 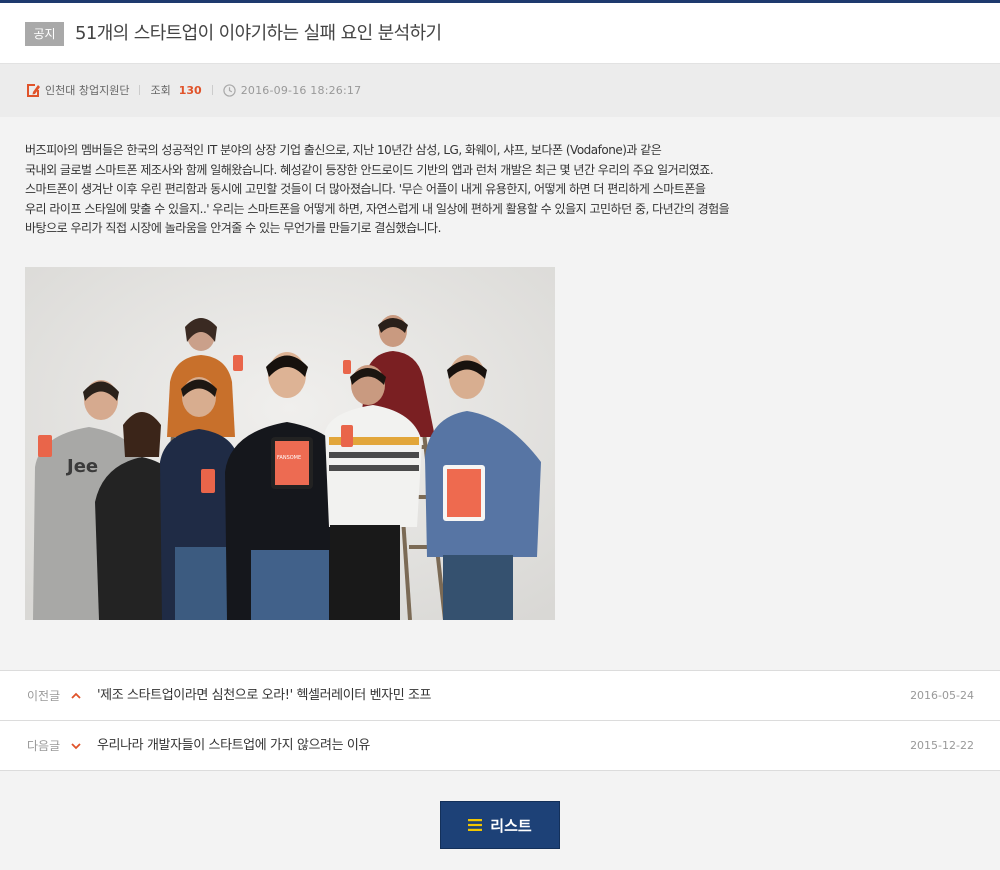 What do you see at coordinates (87, 90) in the screenshot?
I see `author-name: 인천대 창업지원단` at bounding box center [87, 90].